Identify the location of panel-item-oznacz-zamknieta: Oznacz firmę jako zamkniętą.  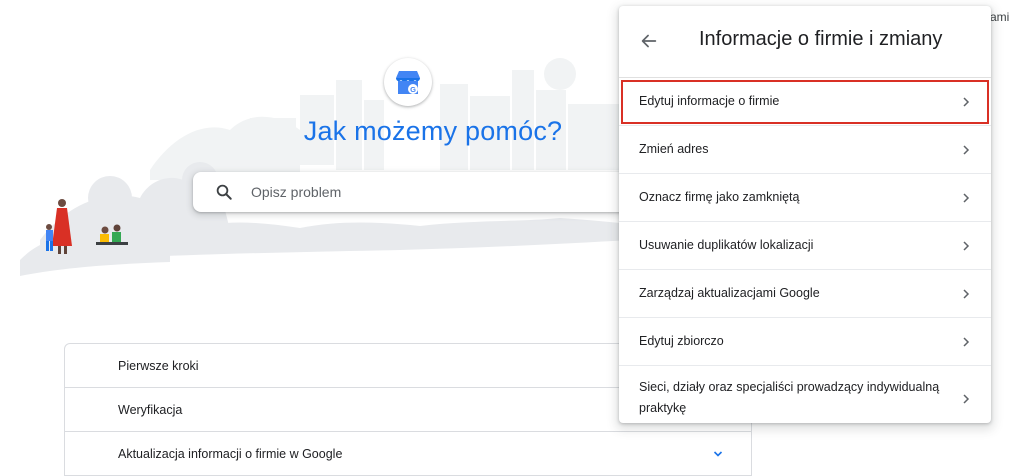
(805, 198).